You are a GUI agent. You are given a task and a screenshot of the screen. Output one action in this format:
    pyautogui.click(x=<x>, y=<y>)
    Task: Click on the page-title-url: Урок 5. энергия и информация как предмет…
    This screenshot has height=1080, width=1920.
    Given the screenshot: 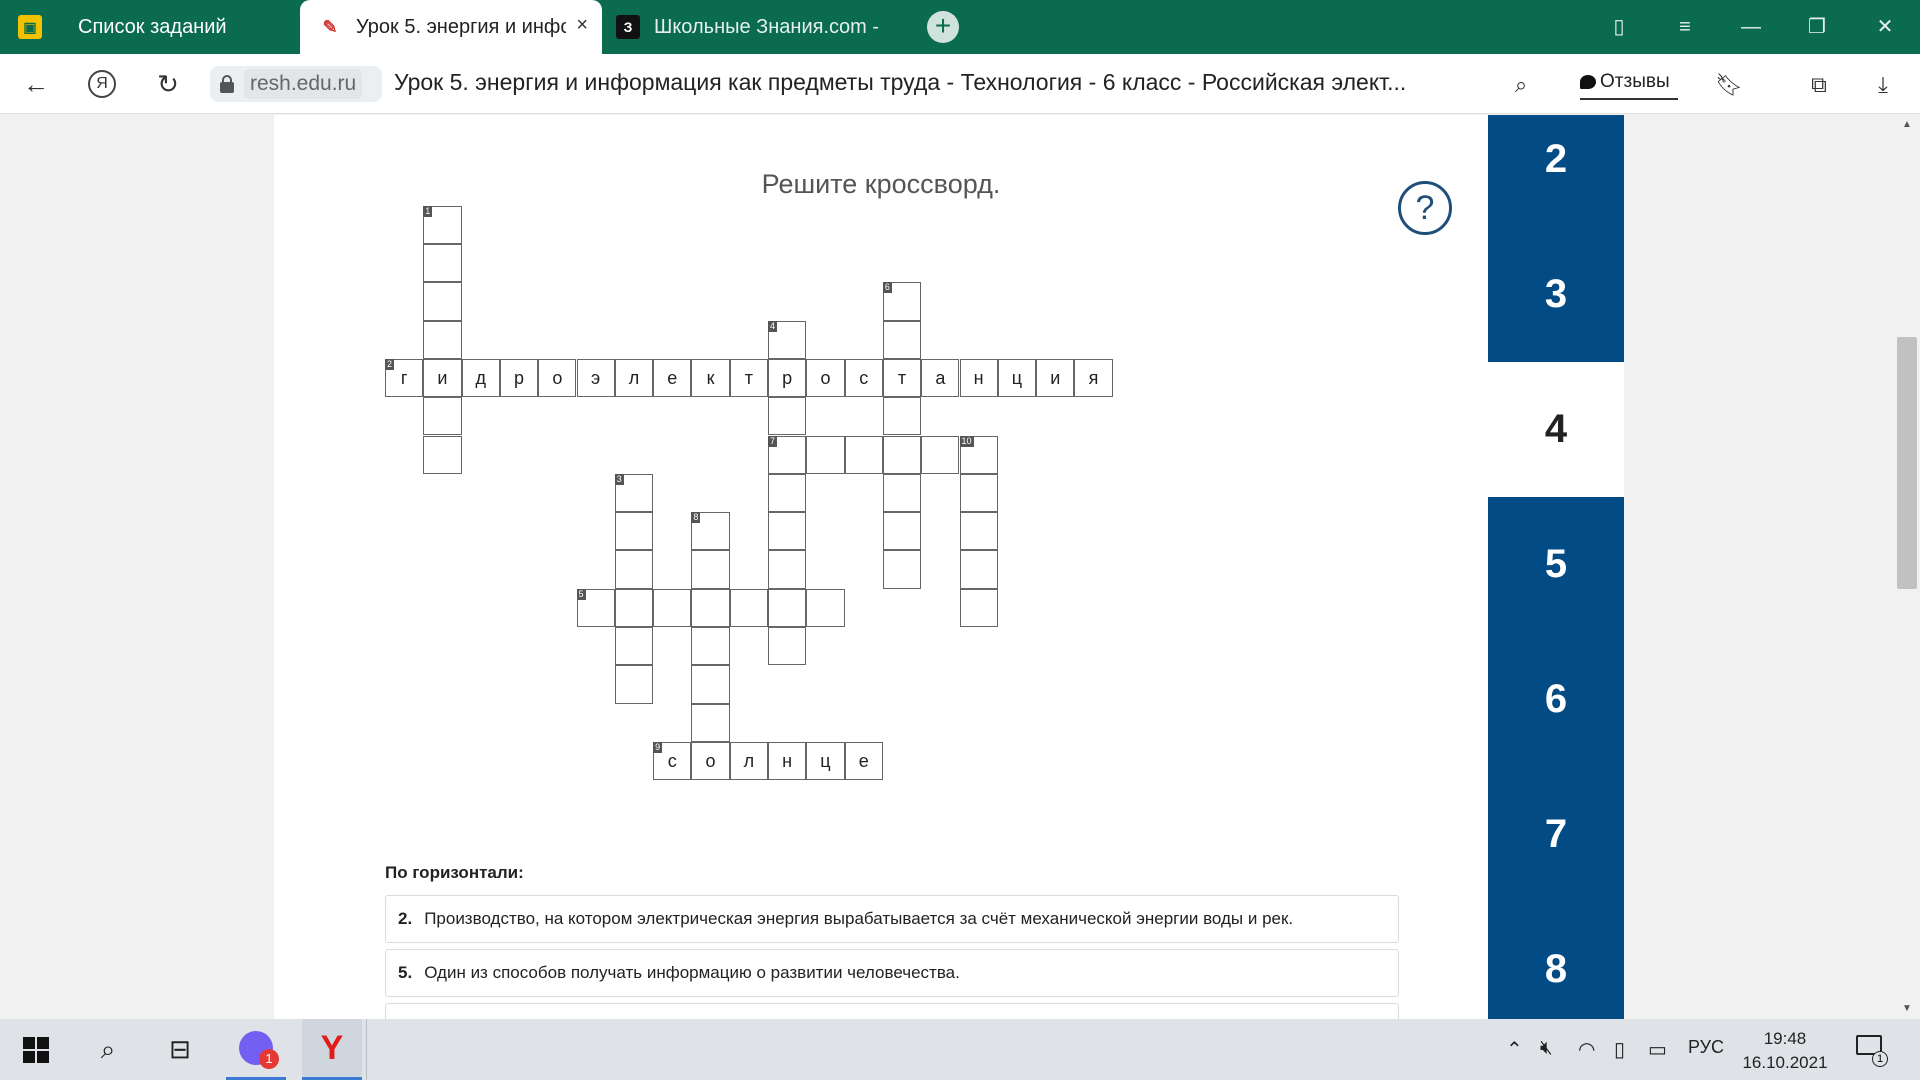 What is the action you would take?
    pyautogui.click(x=924, y=82)
    